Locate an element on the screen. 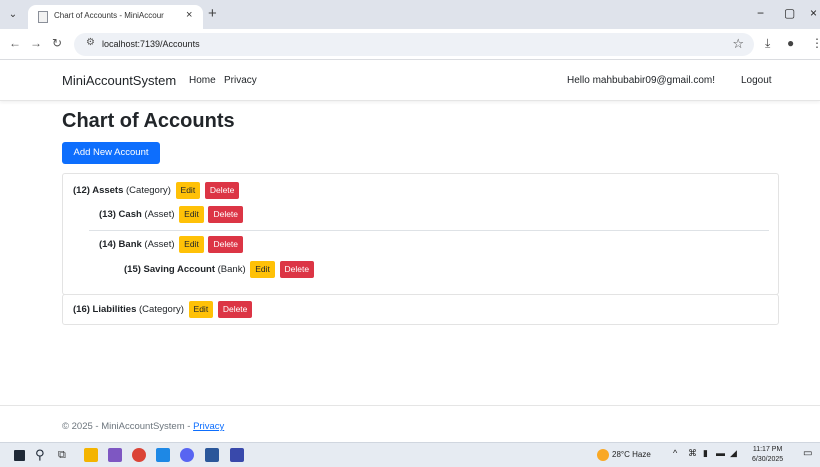  browser-menu-icon: ⋮ is located at coordinates (815, 43).